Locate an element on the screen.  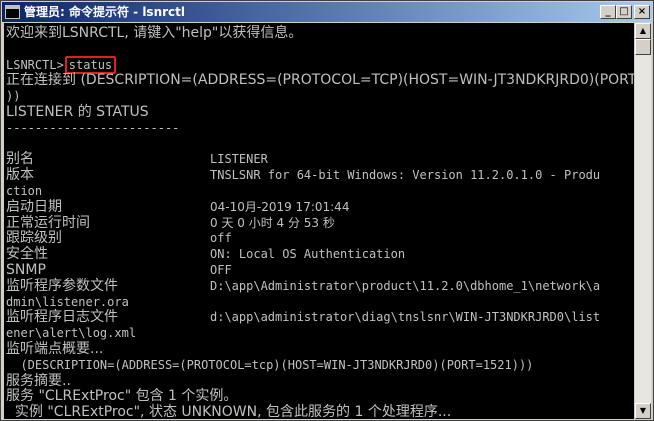
cmd-icon is located at coordinates (12, 12).